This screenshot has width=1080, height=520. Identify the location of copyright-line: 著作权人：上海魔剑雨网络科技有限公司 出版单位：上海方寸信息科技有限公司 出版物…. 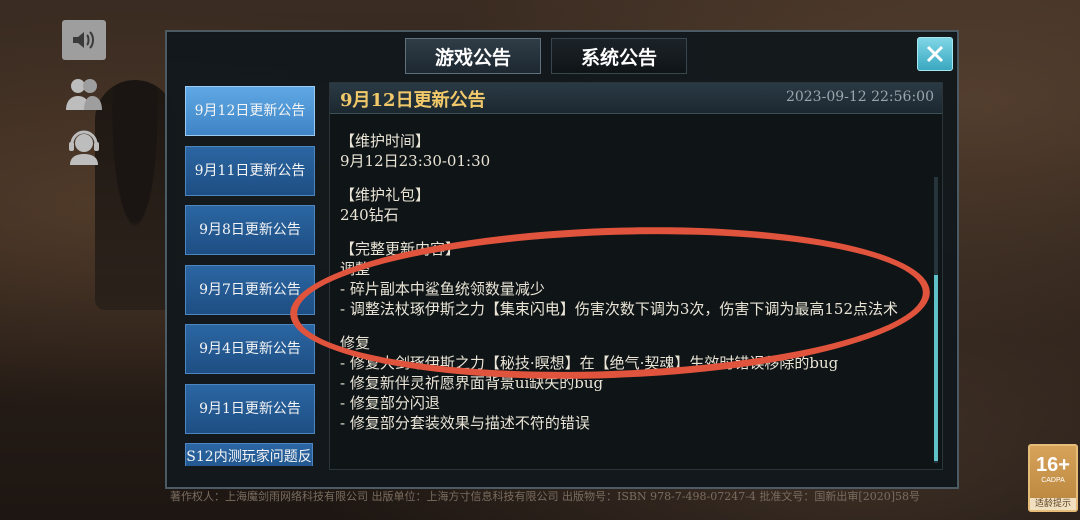
(545, 496).